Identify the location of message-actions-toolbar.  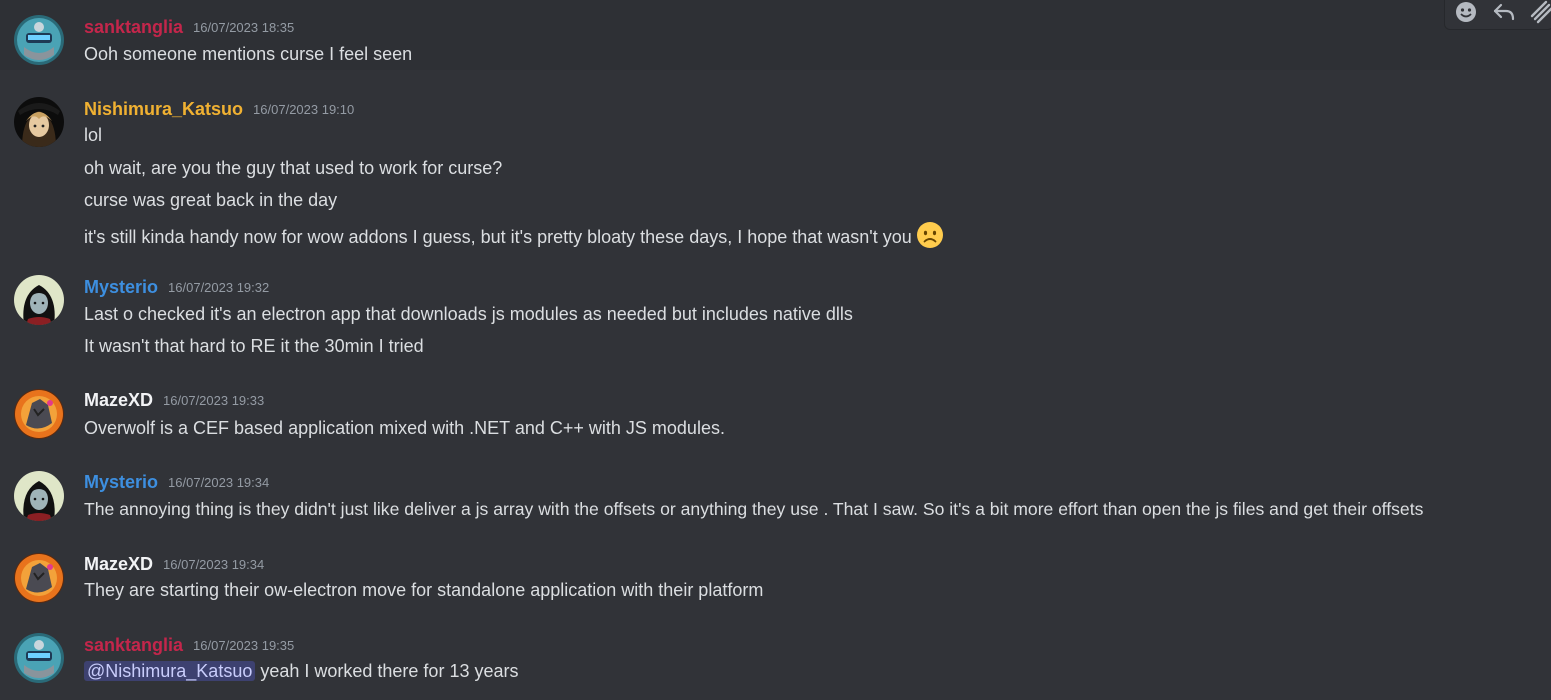
(1497, 15).